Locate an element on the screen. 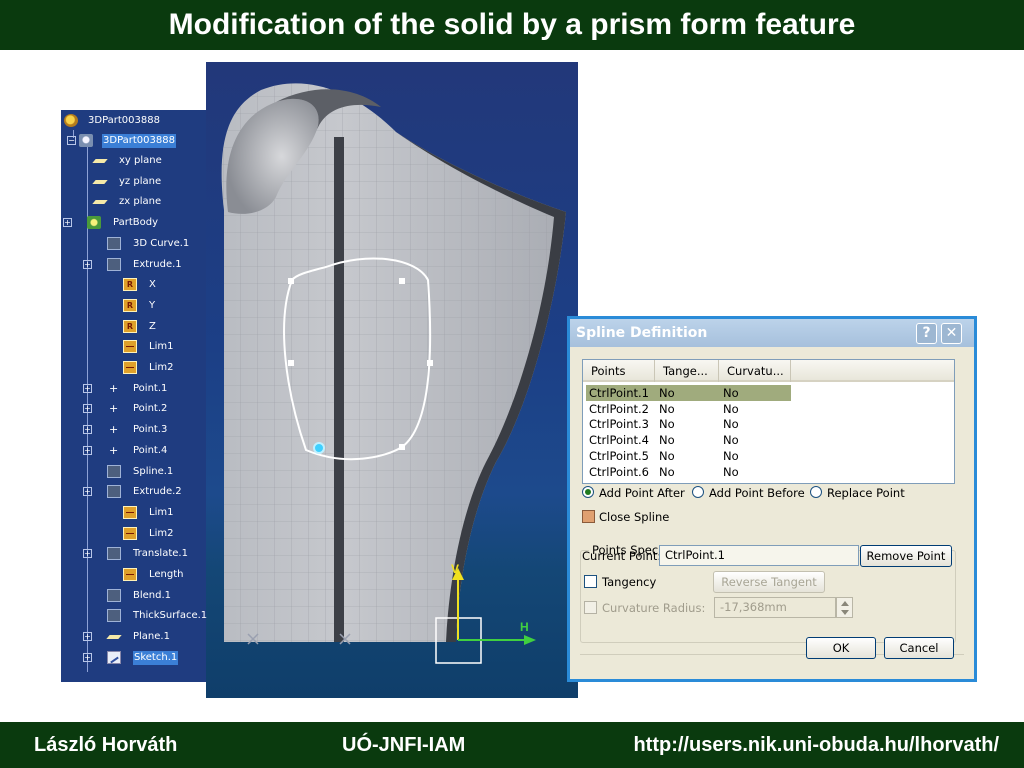 This screenshot has width=1024, height=768. replace-point-radio is located at coordinates (816, 492).